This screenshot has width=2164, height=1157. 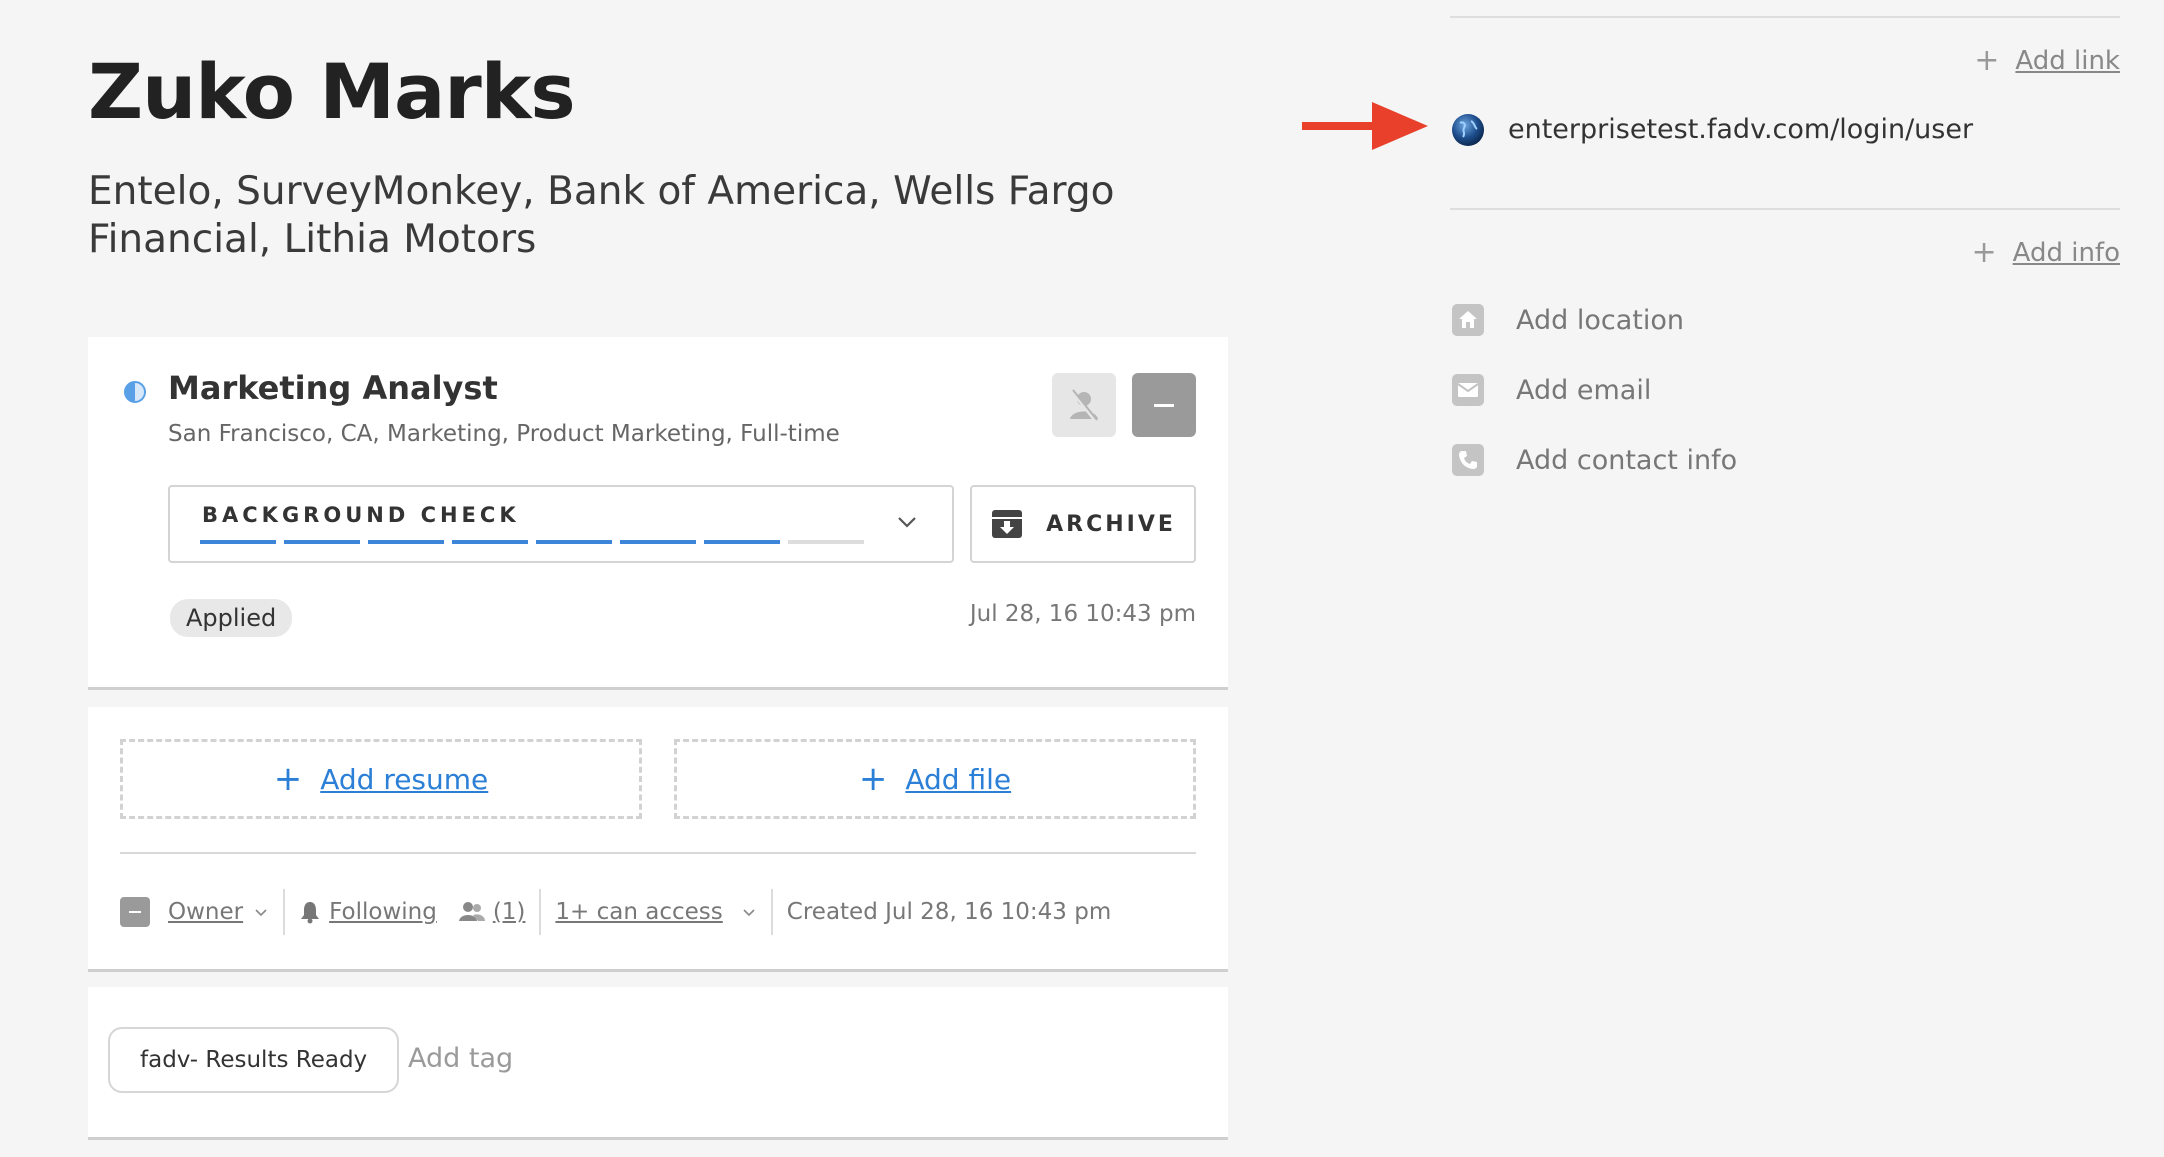 I want to click on add-file-dropzone: + Add file, so click(x=935, y=779).